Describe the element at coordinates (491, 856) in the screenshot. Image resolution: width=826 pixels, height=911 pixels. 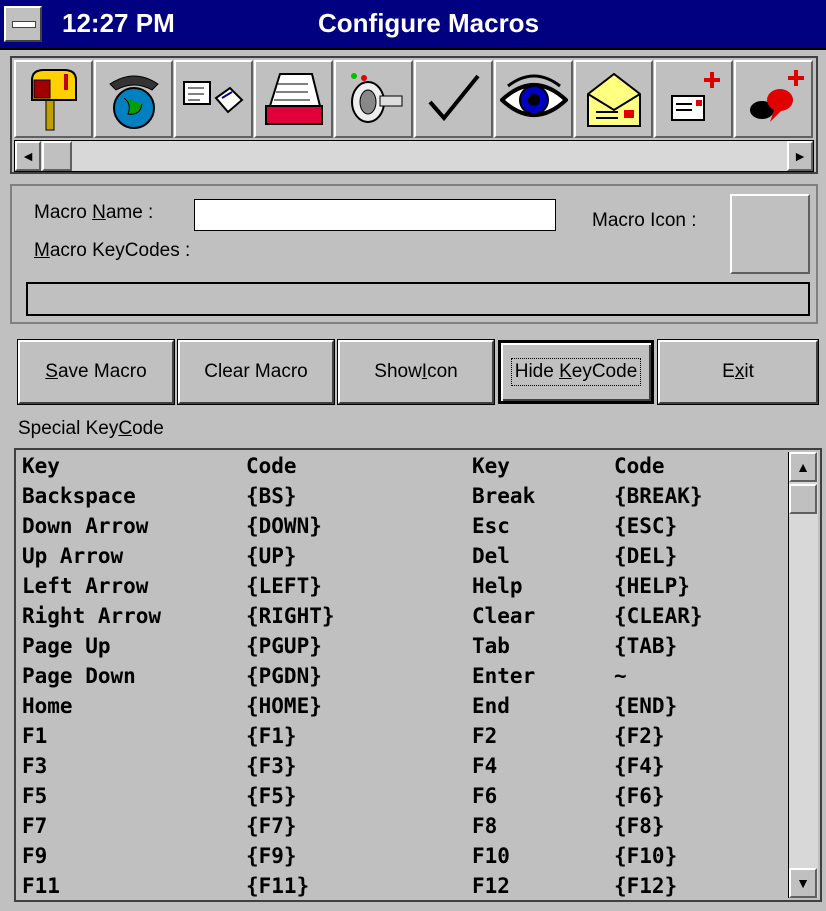
I see `key-cell: F10` at that location.